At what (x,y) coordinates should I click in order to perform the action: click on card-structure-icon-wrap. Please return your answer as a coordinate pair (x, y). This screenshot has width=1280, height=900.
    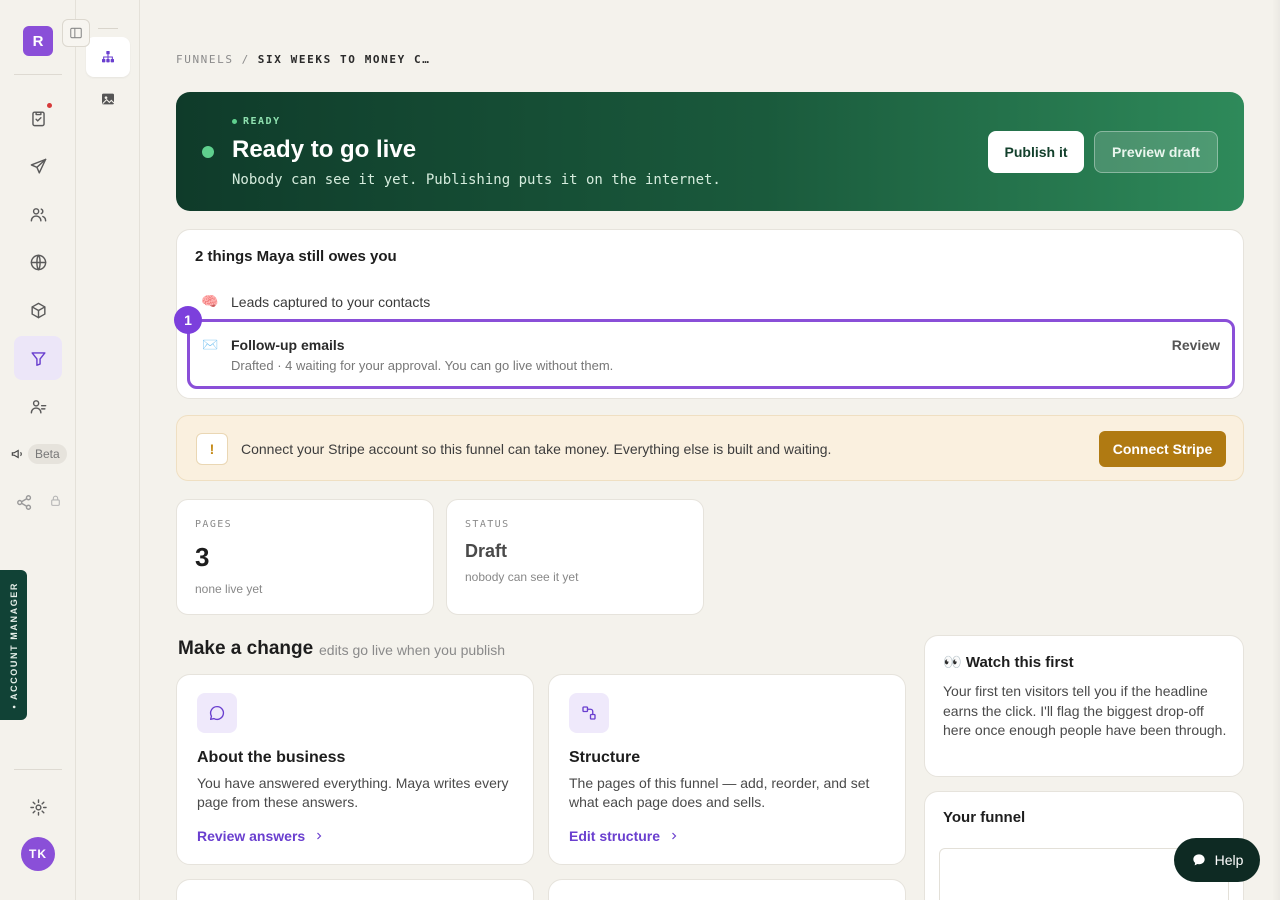
    Looking at the image, I should click on (589, 713).